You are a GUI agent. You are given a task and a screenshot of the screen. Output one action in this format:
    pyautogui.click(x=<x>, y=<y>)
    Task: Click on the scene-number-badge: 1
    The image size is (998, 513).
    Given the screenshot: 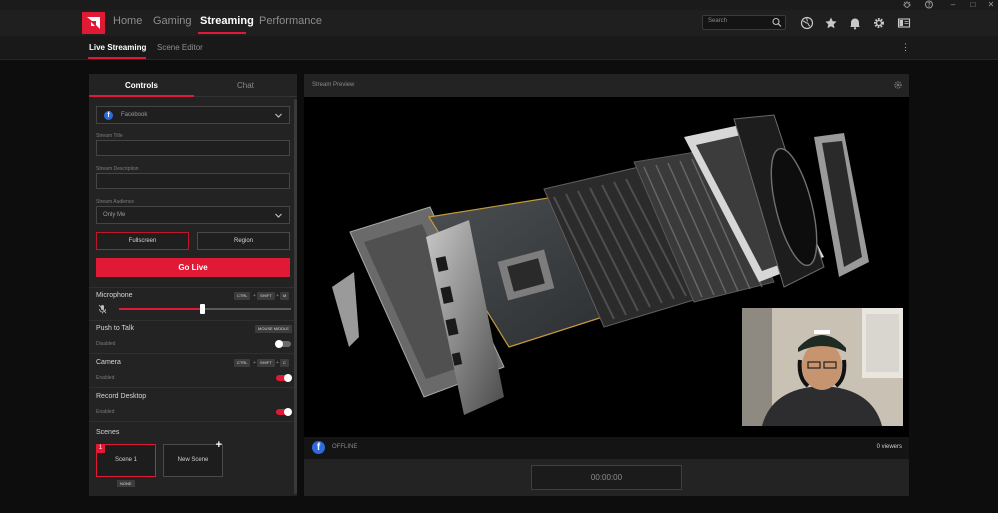 What is the action you would take?
    pyautogui.click(x=100, y=448)
    